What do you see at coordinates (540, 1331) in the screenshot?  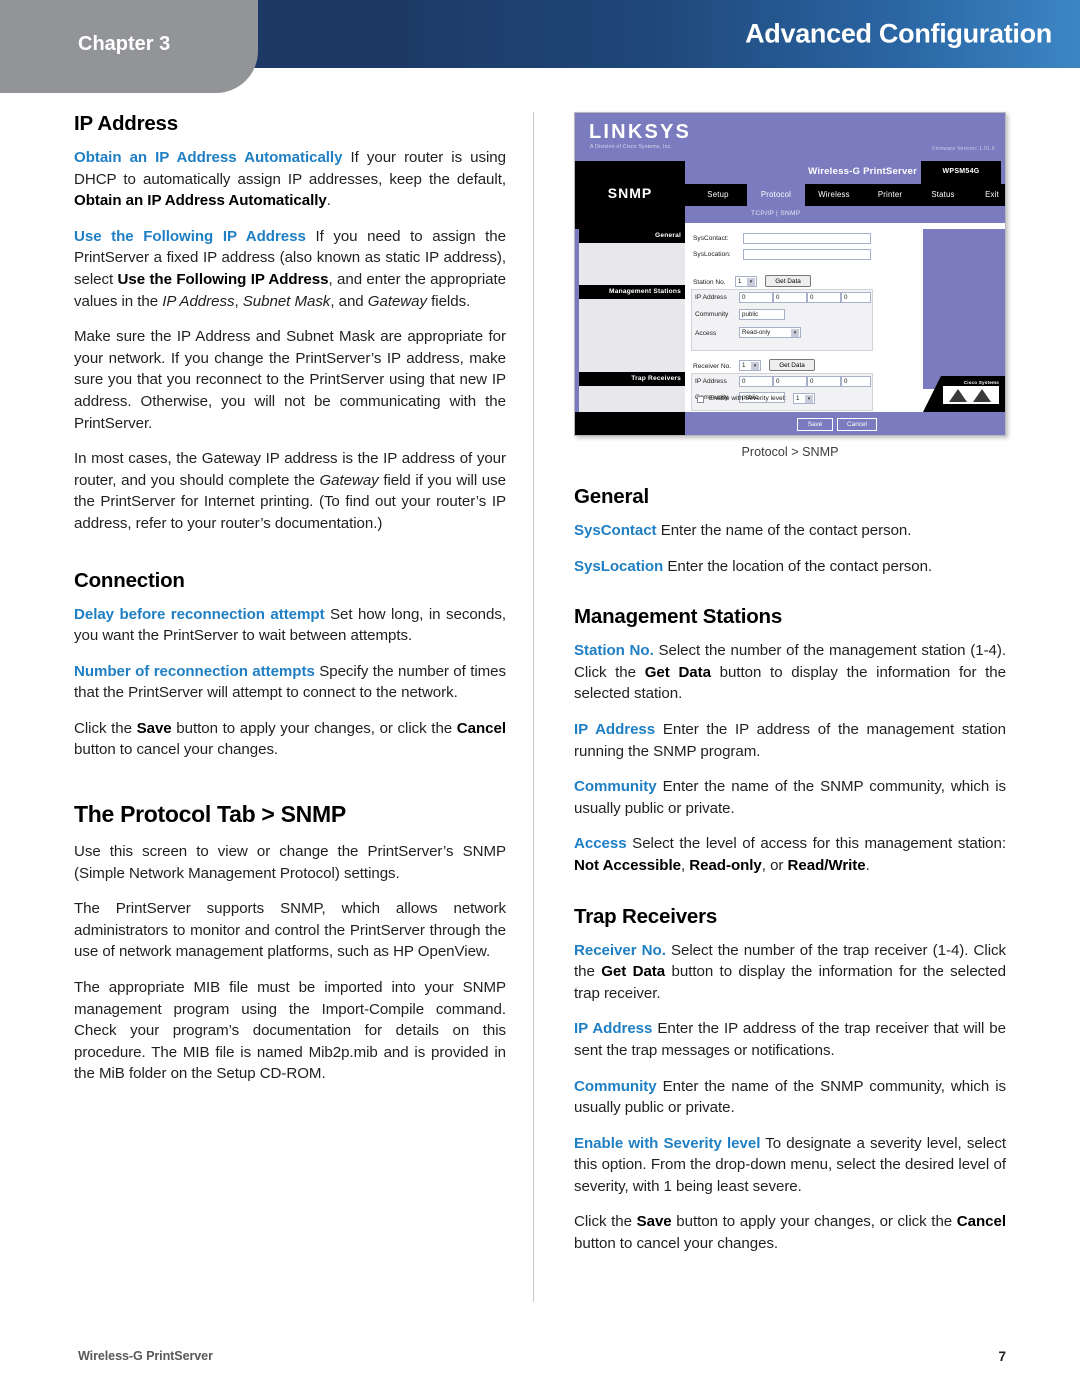 I see `footer-rule` at bounding box center [540, 1331].